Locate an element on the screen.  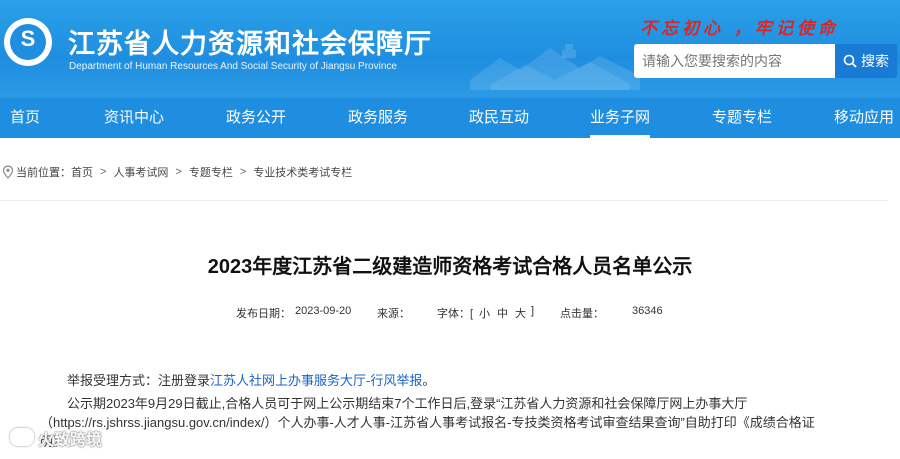
breadcrumb-item-exam-site: 人事考试网 is located at coordinates (140, 172).